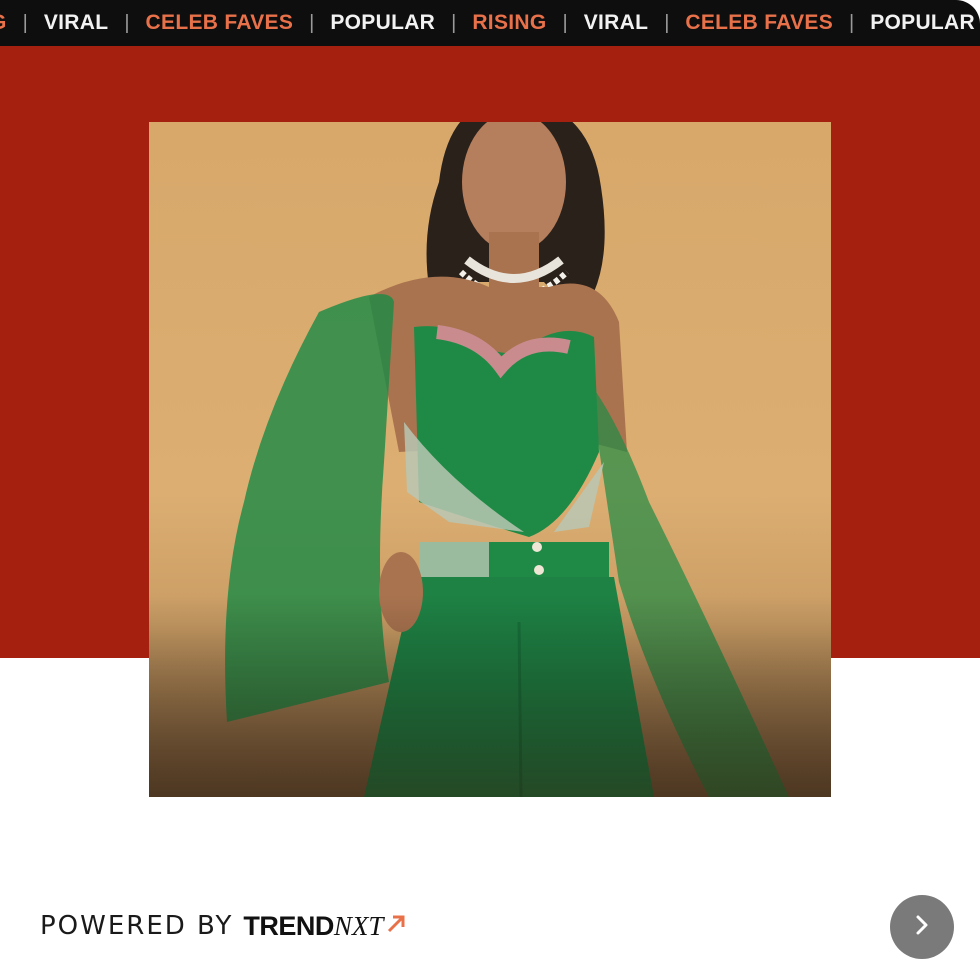  Describe the element at coordinates (358, 925) in the screenshot. I see `brand-logo-suffix: NXT` at that location.